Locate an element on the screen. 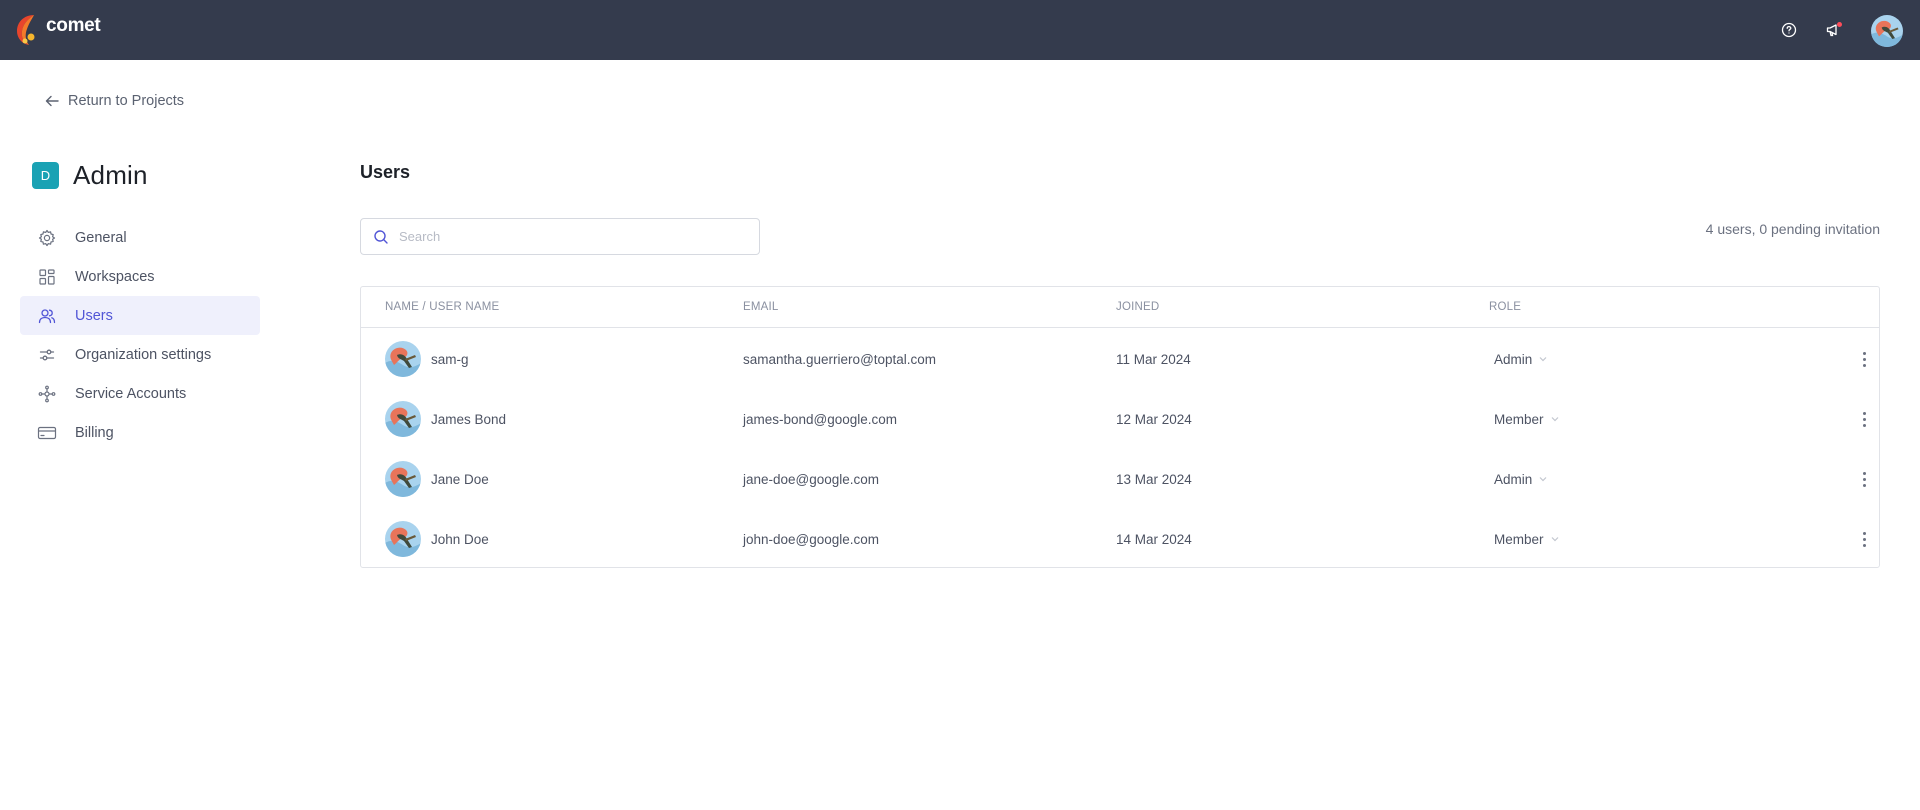 This screenshot has width=1920, height=810. comet-logo: comet is located at coordinates (57, 30).